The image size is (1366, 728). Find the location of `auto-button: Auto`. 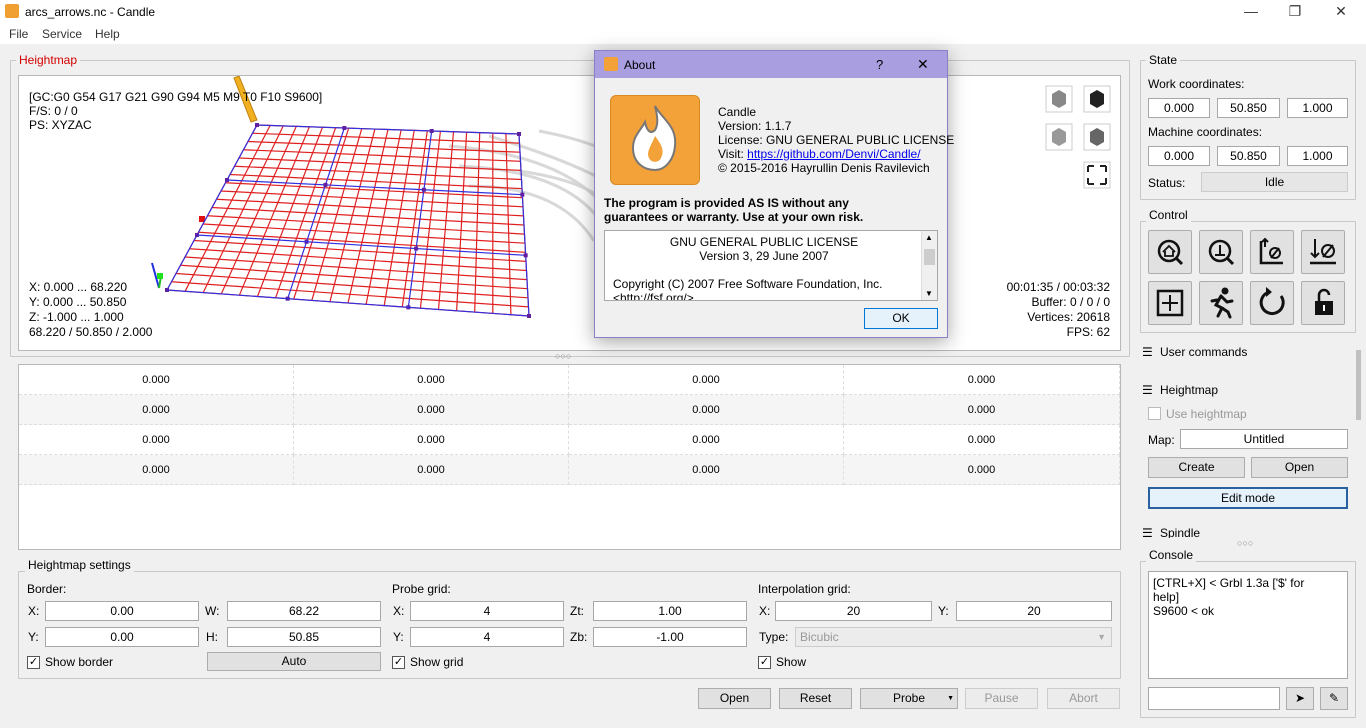

auto-button: Auto is located at coordinates (294, 661).